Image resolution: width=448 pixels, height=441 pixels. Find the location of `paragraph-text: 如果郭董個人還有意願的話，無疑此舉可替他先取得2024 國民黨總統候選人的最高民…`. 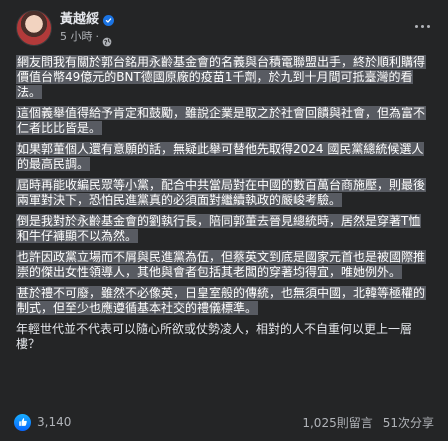

paragraph-text: 如果郭董個人還有意願的話，無疑此舉可替他先取得2024 國民黨總統候選人的最高民… is located at coordinates (220, 156).